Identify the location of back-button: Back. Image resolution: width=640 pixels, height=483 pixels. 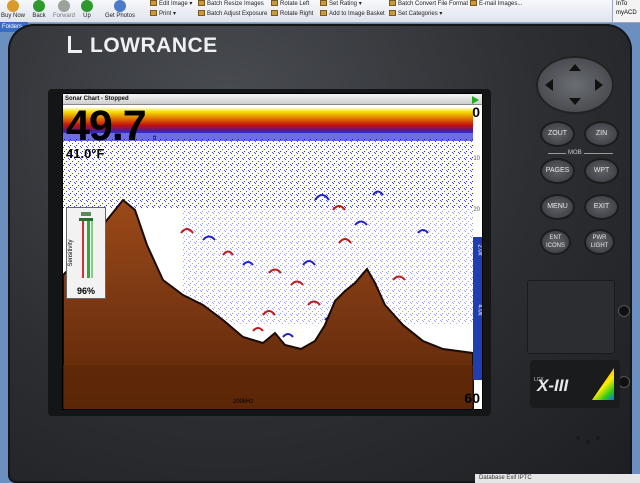
(39, 11).